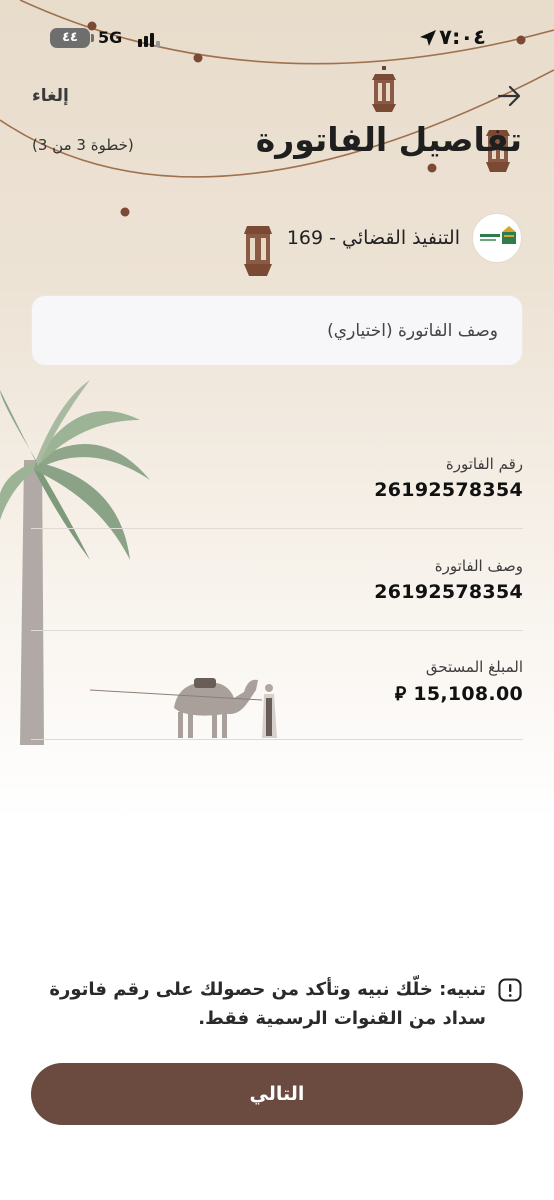 The image size is (554, 1200). Describe the element at coordinates (277, 478) in the screenshot. I see `detail-bill-number: رقم الفاتورة 26192578354` at that location.